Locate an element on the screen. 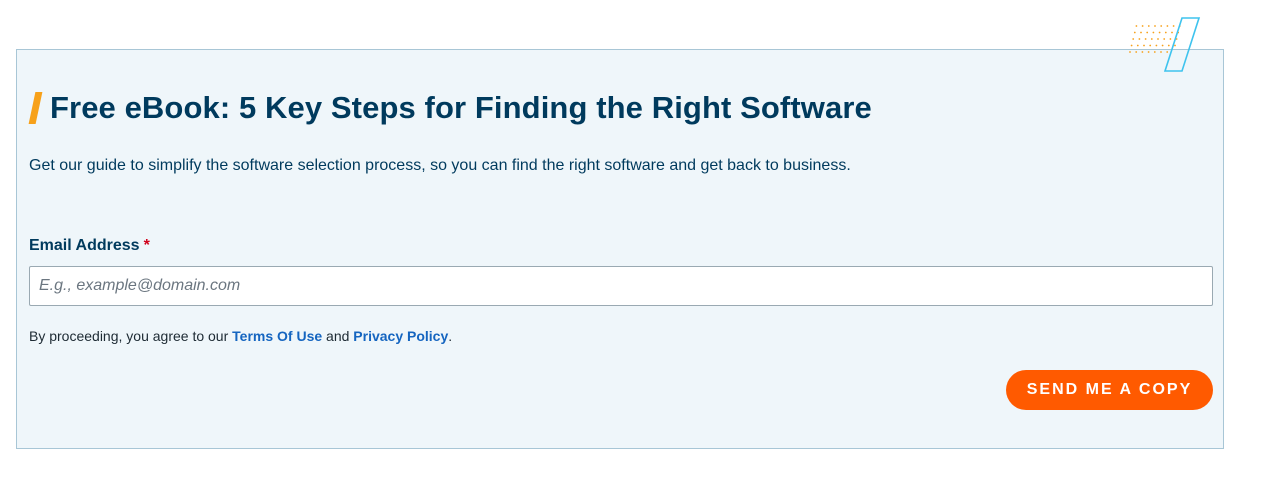 Image resolution: width=1270 pixels, height=503 pixels. parallelogram-dots-decoration-icon is located at coordinates (1165, 44).